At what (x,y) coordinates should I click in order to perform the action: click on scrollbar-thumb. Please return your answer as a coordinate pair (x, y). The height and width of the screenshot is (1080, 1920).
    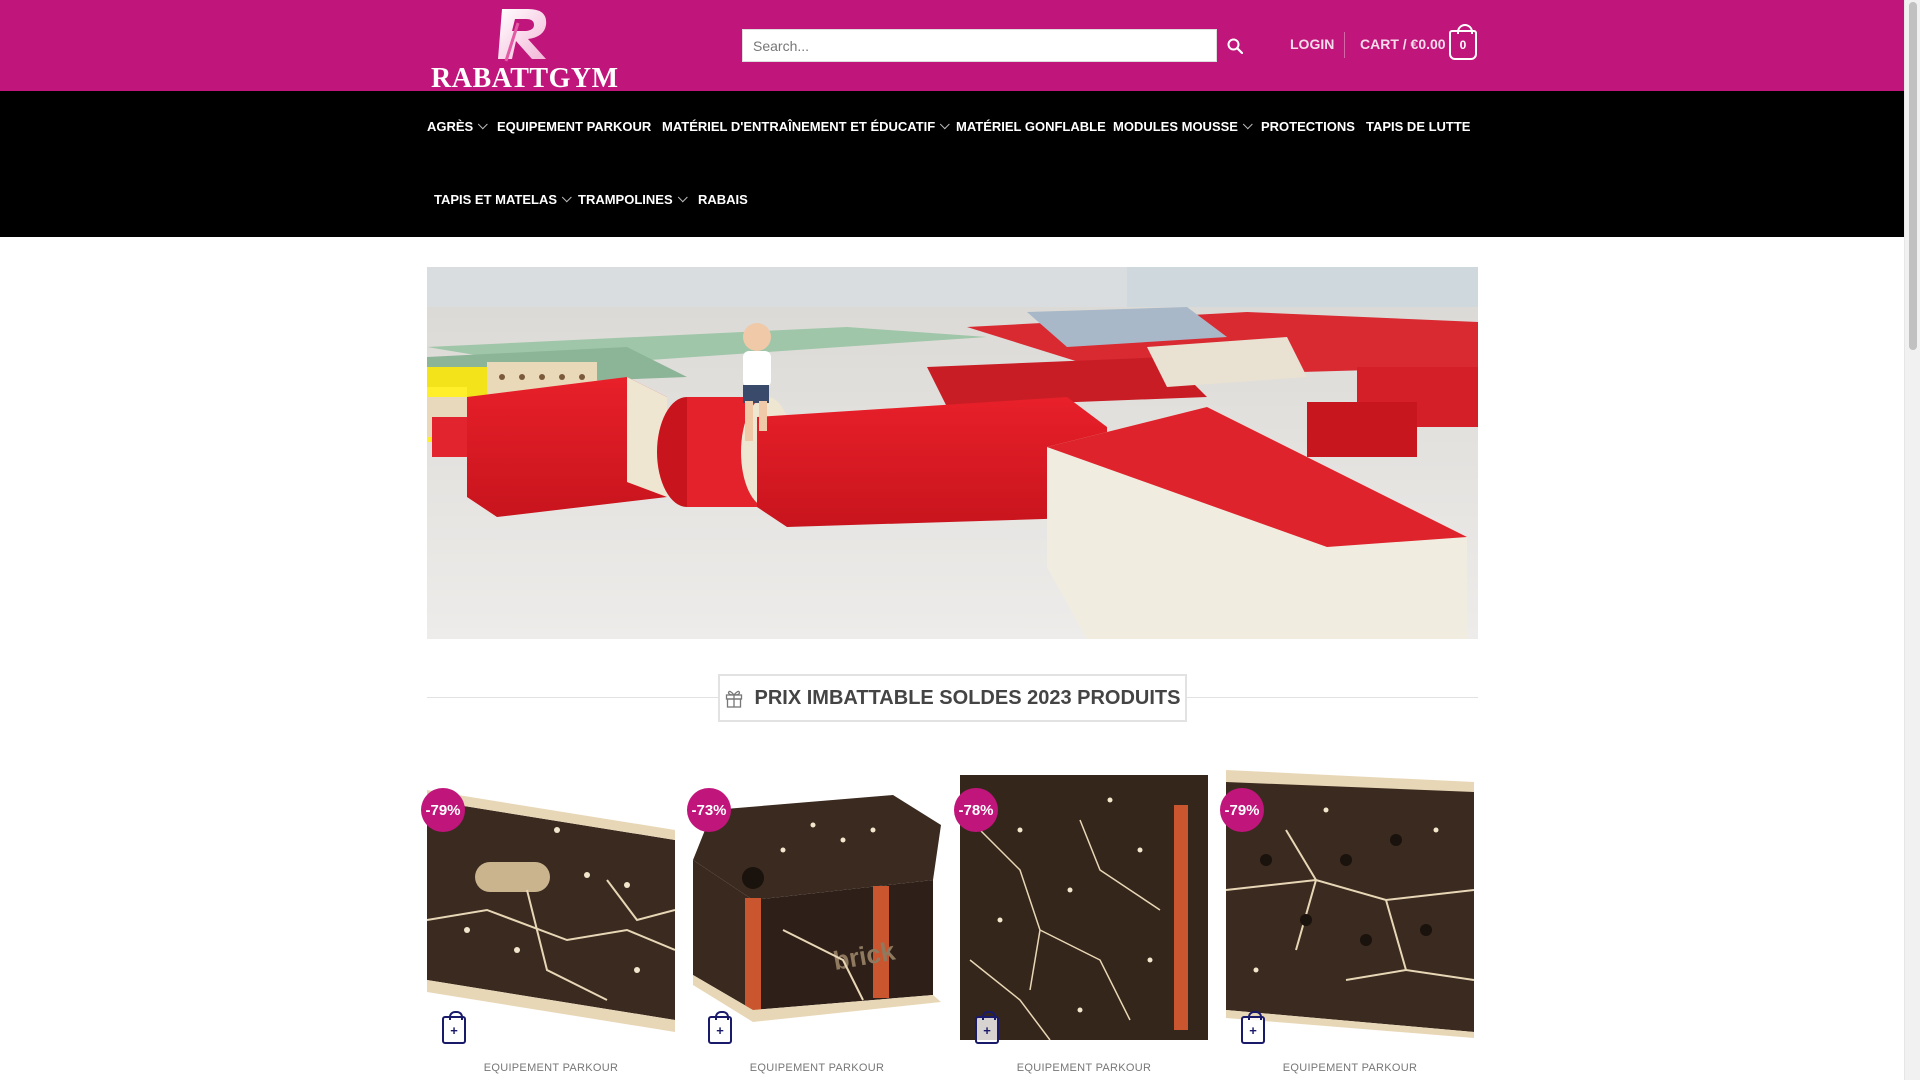
    Looking at the image, I should click on (1913, 176).